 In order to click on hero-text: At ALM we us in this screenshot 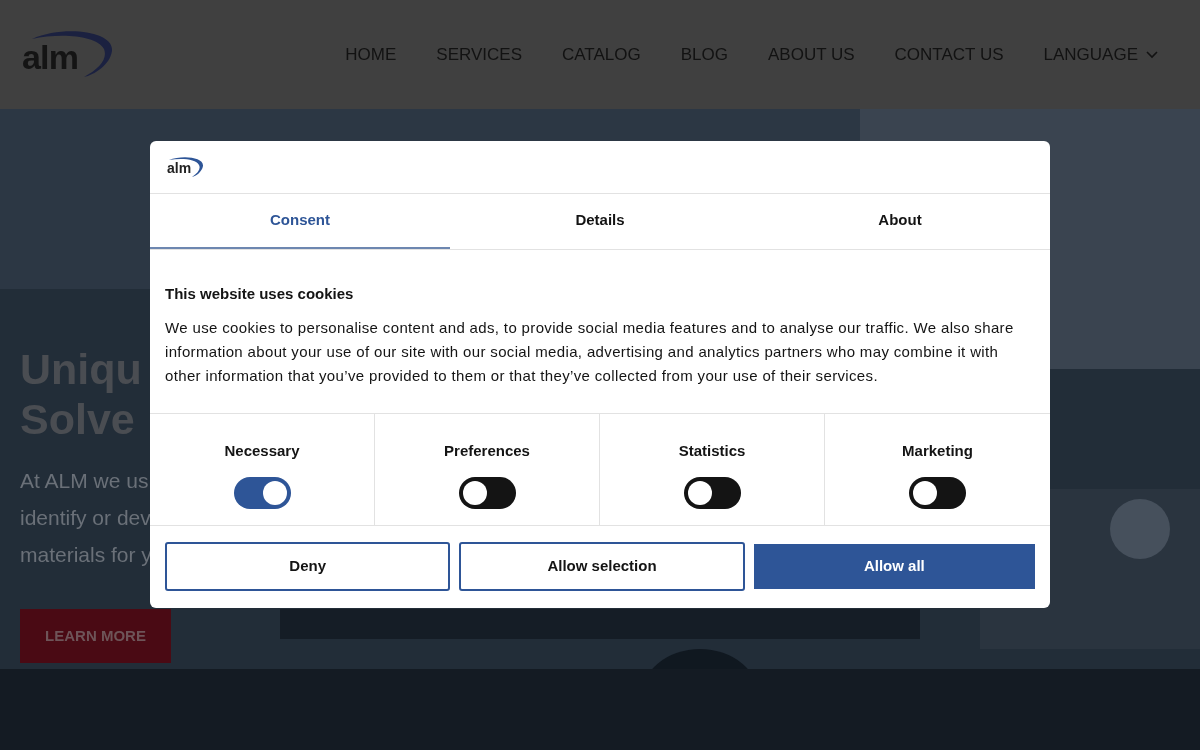, I will do `click(84, 481)`.